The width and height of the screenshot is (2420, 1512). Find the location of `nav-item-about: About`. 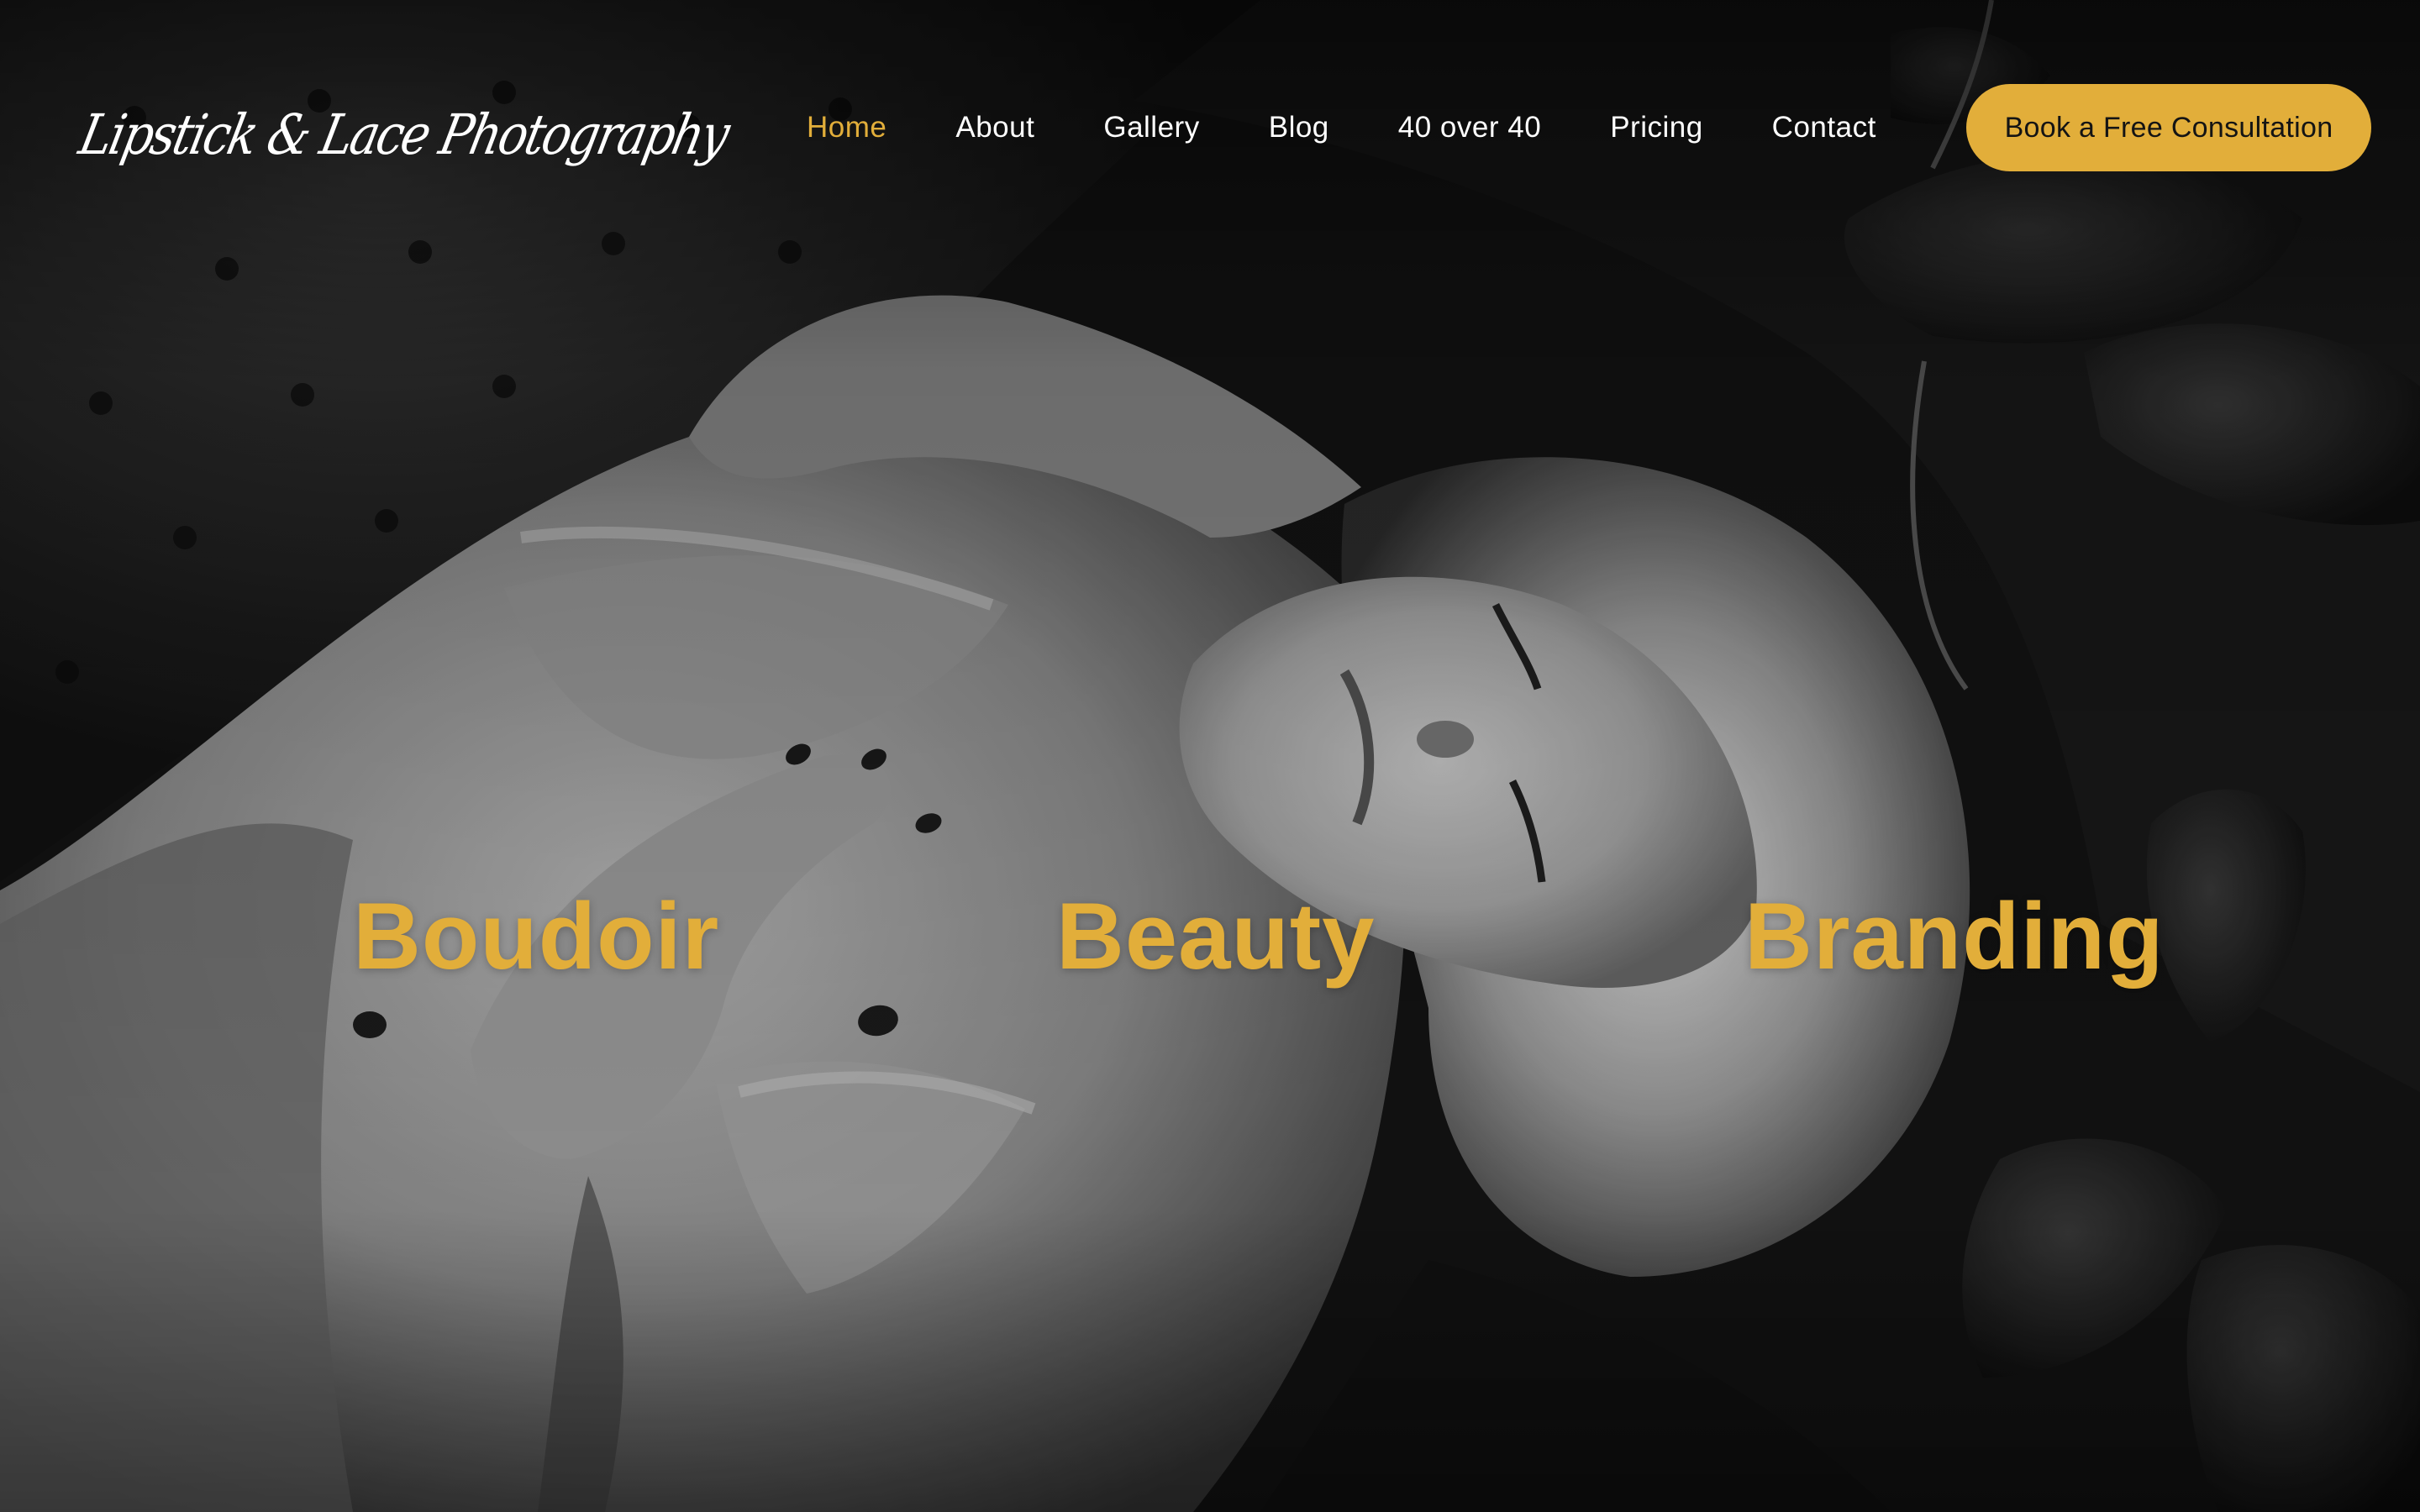

nav-item-about: About is located at coordinates (994, 127).